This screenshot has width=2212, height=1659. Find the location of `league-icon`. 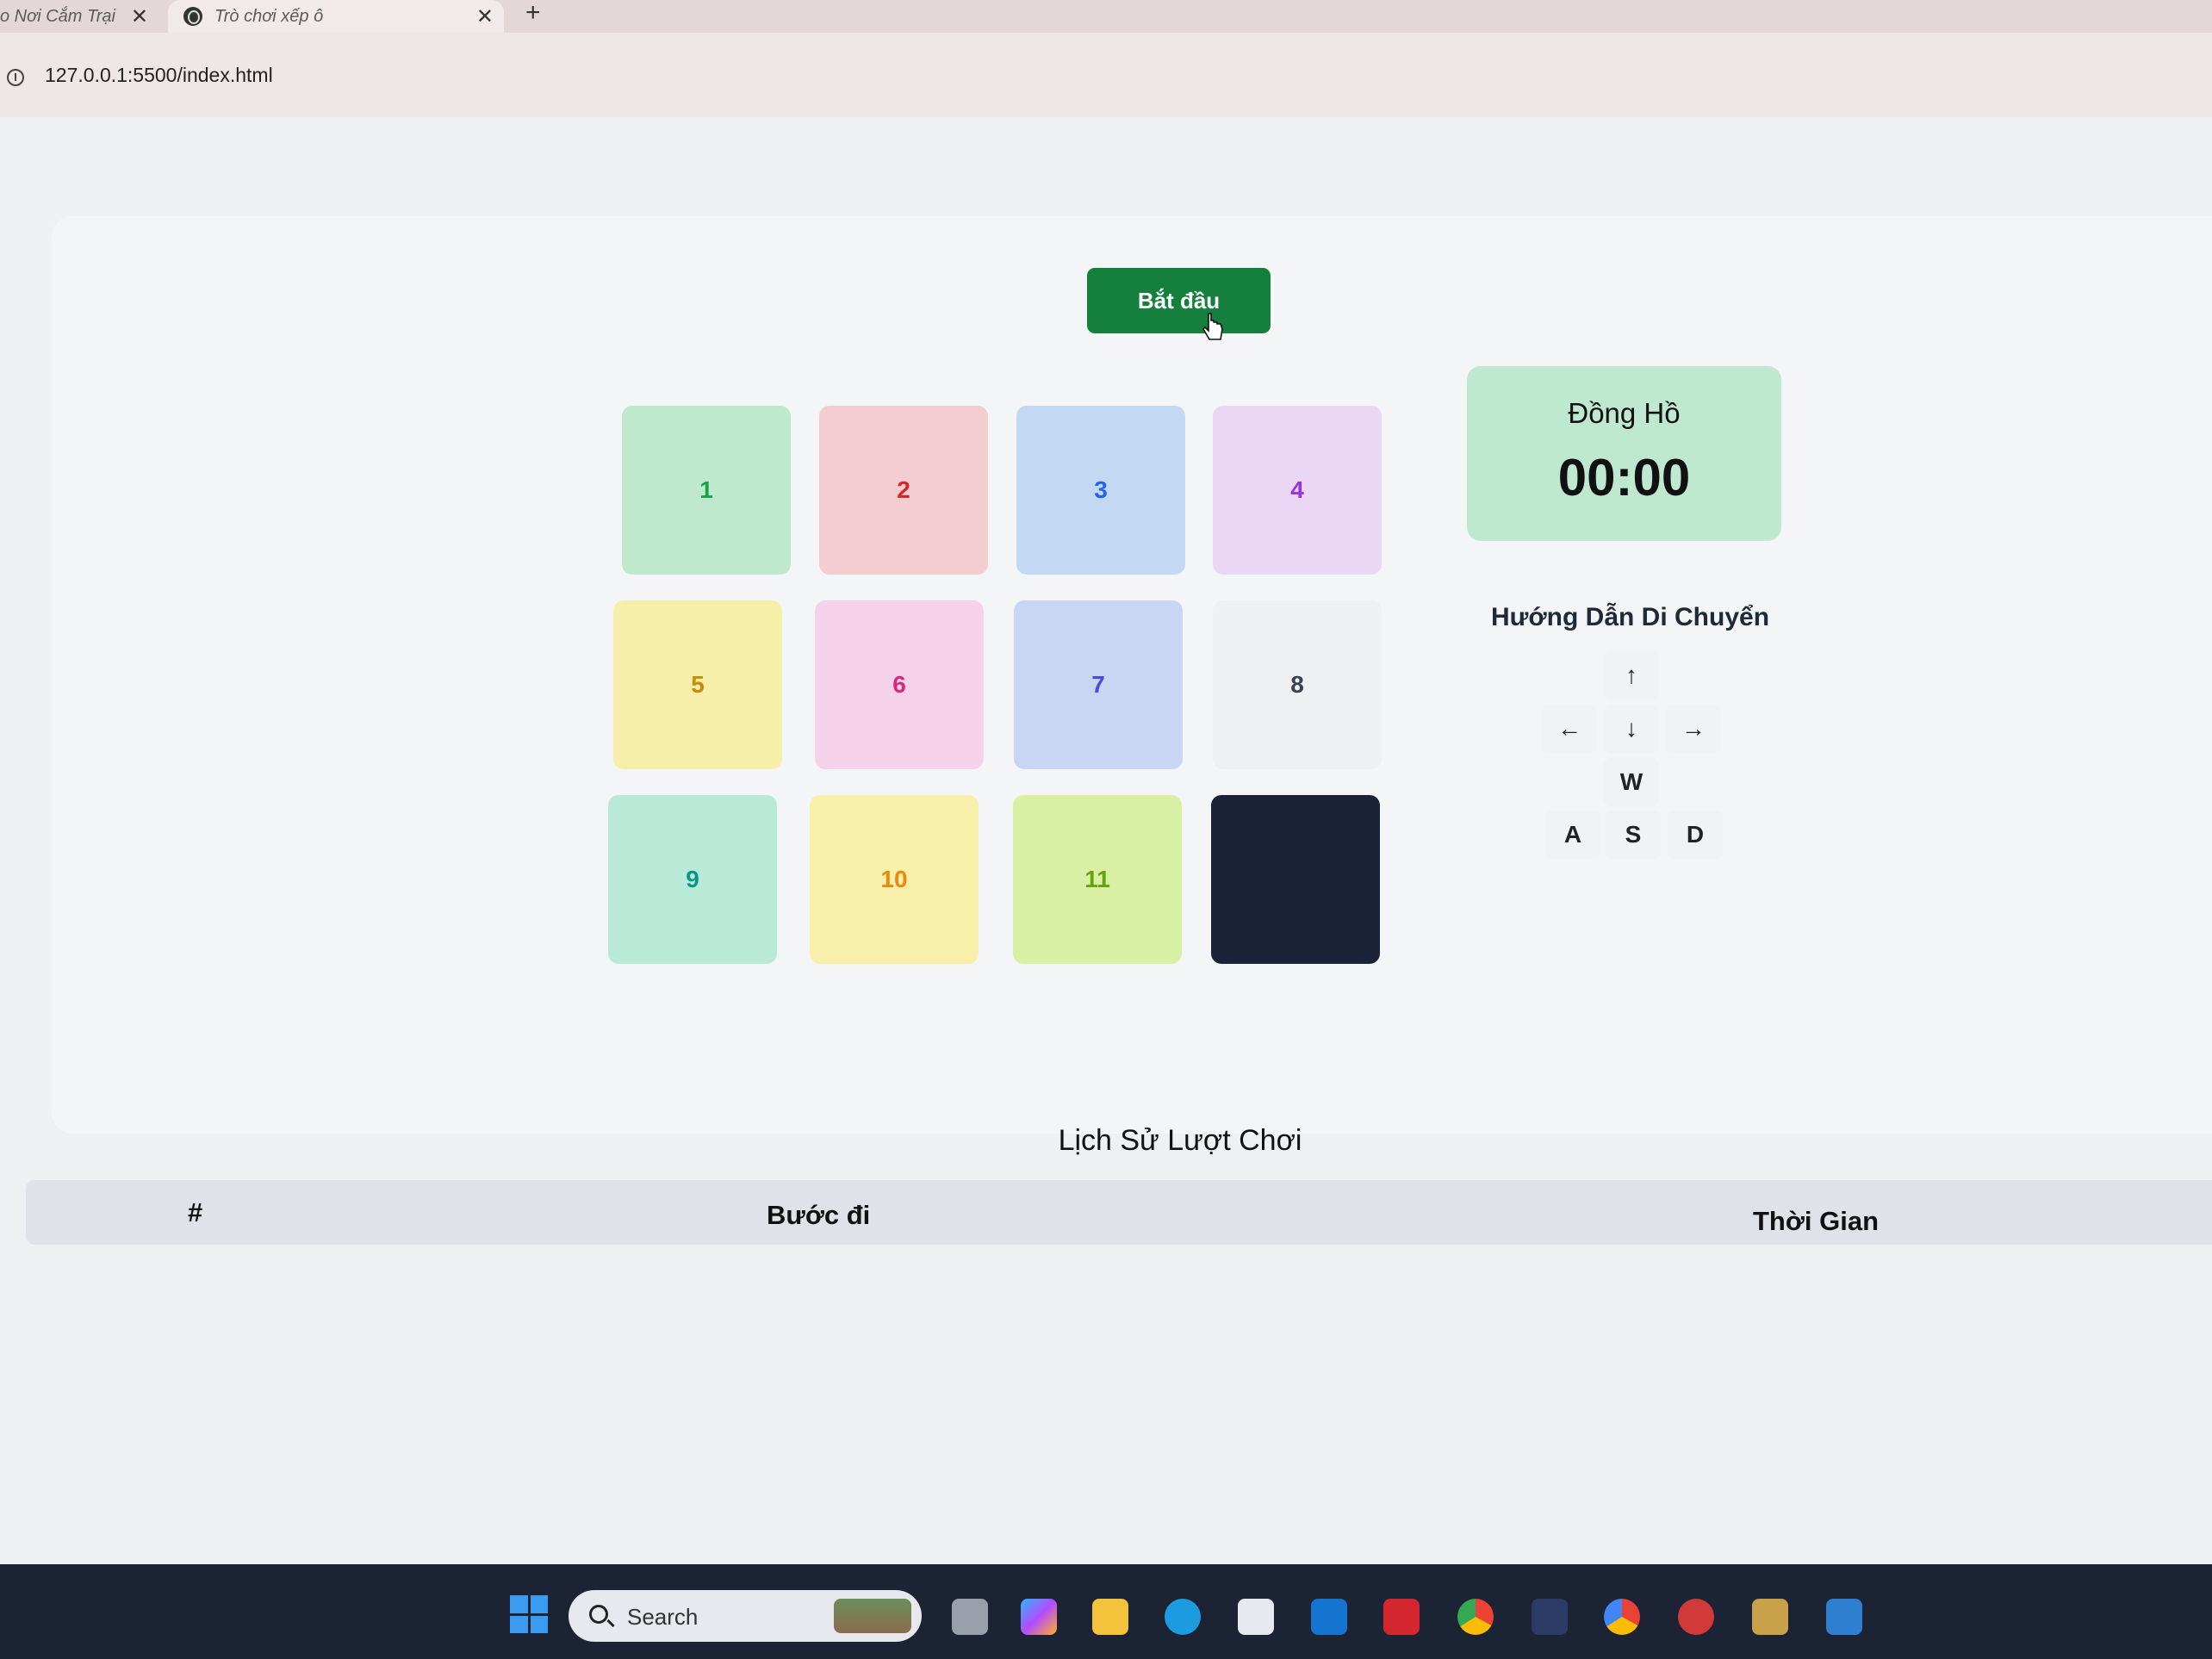

league-icon is located at coordinates (1770, 1617).